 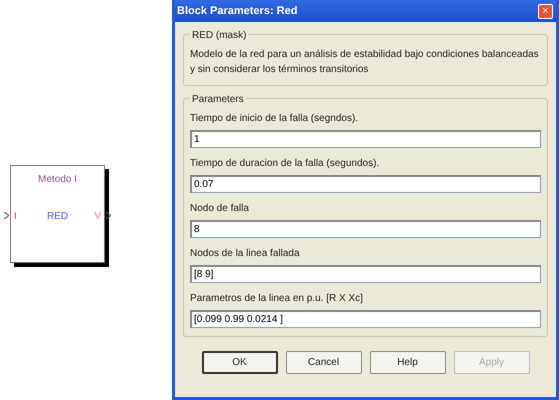 I want to click on dialog-button: Help, so click(x=408, y=362).